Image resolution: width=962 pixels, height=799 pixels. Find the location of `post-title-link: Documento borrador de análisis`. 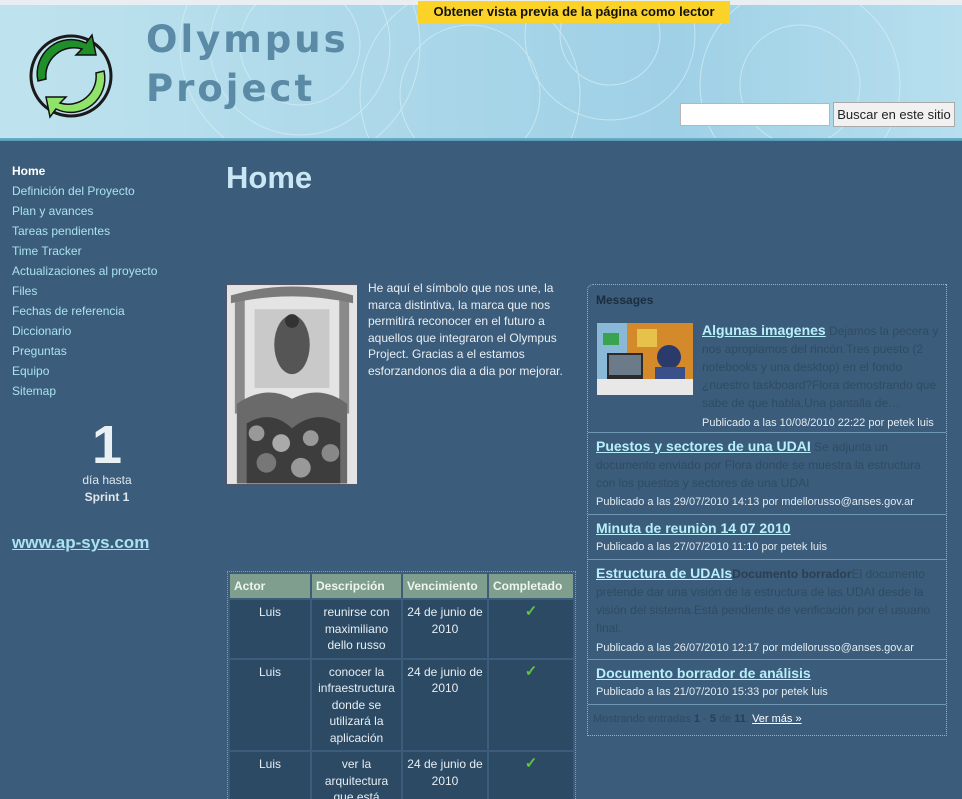

post-title-link: Documento borrador de análisis is located at coordinates (703, 673).